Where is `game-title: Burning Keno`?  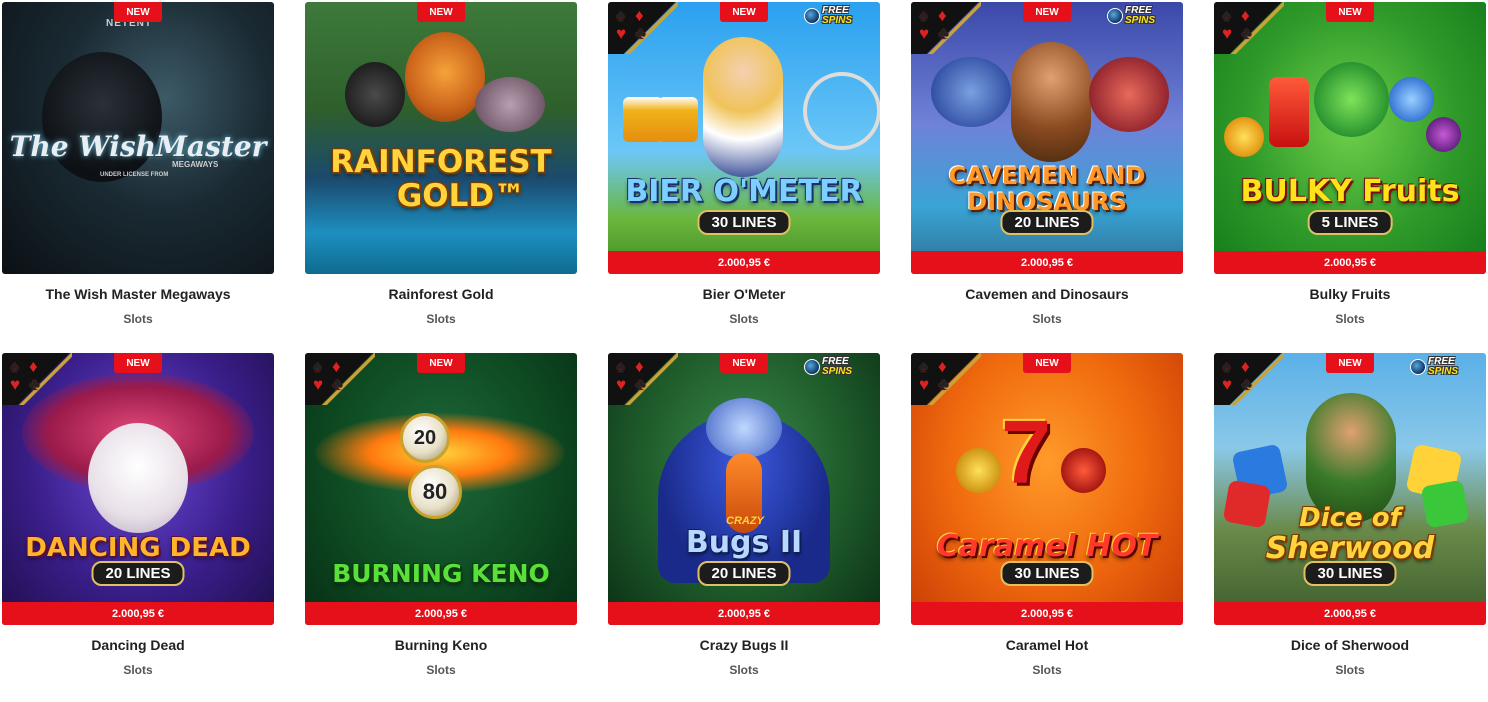 game-title: Burning Keno is located at coordinates (441, 645).